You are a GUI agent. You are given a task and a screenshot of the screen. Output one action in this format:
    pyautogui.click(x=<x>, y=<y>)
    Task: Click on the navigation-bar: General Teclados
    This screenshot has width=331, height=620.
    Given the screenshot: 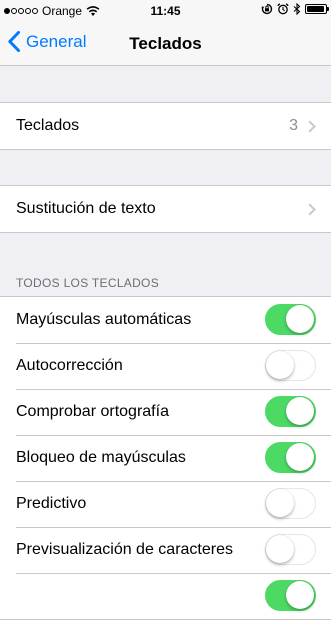 What is the action you would take?
    pyautogui.click(x=165, y=44)
    